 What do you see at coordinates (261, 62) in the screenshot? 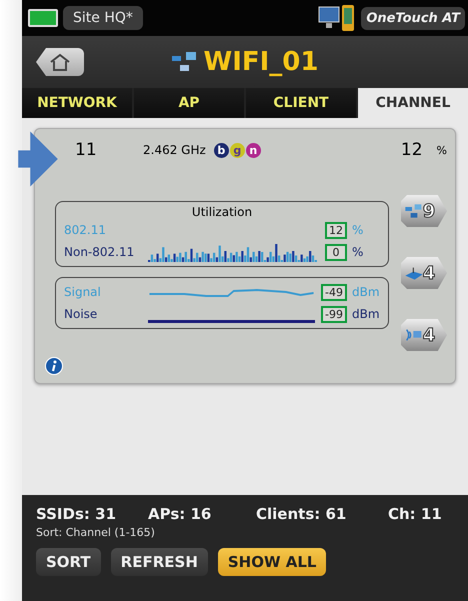
I see `network-title: WIFI_01` at bounding box center [261, 62].